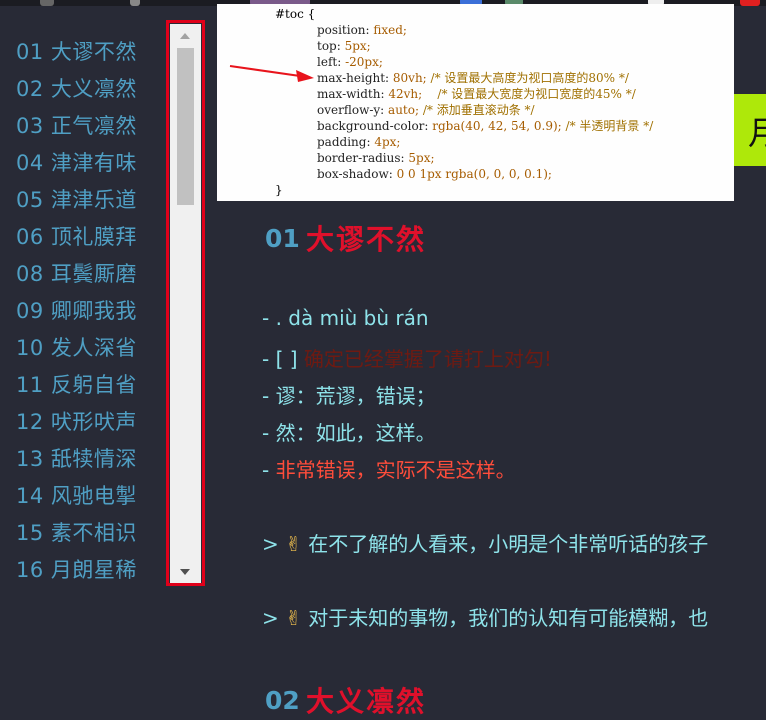  What do you see at coordinates (76, 310) in the screenshot?
I see `toc-item: 09 卿卿我我` at bounding box center [76, 310].